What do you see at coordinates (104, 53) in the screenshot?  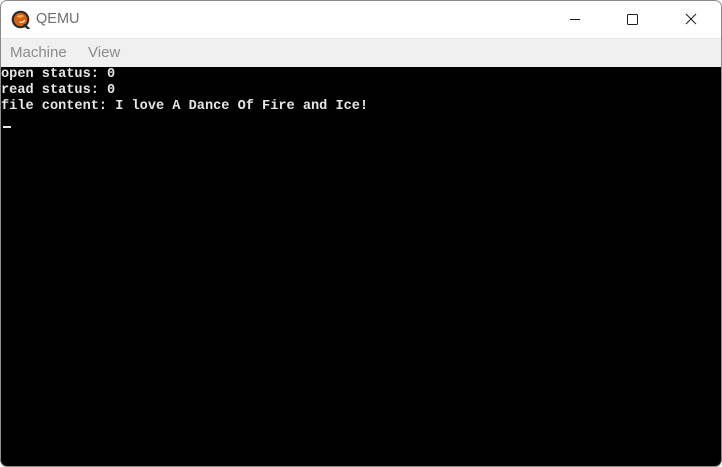 I see `menu-view: View` at bounding box center [104, 53].